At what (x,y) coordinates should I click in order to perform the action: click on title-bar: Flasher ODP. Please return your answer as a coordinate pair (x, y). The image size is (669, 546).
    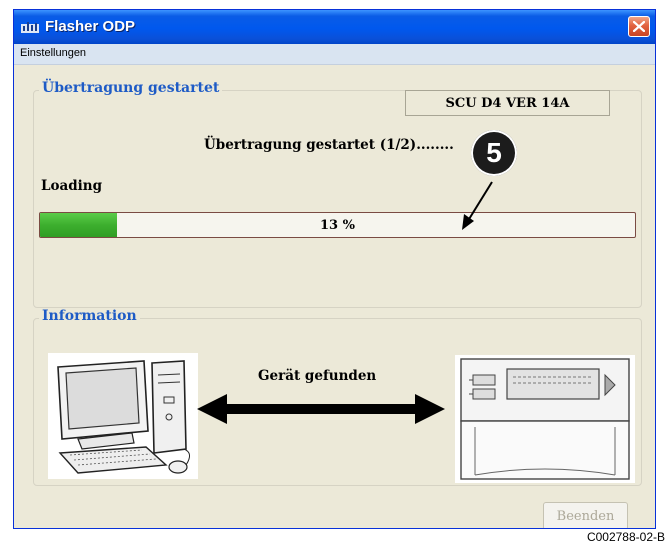
    Looking at the image, I should click on (334, 27).